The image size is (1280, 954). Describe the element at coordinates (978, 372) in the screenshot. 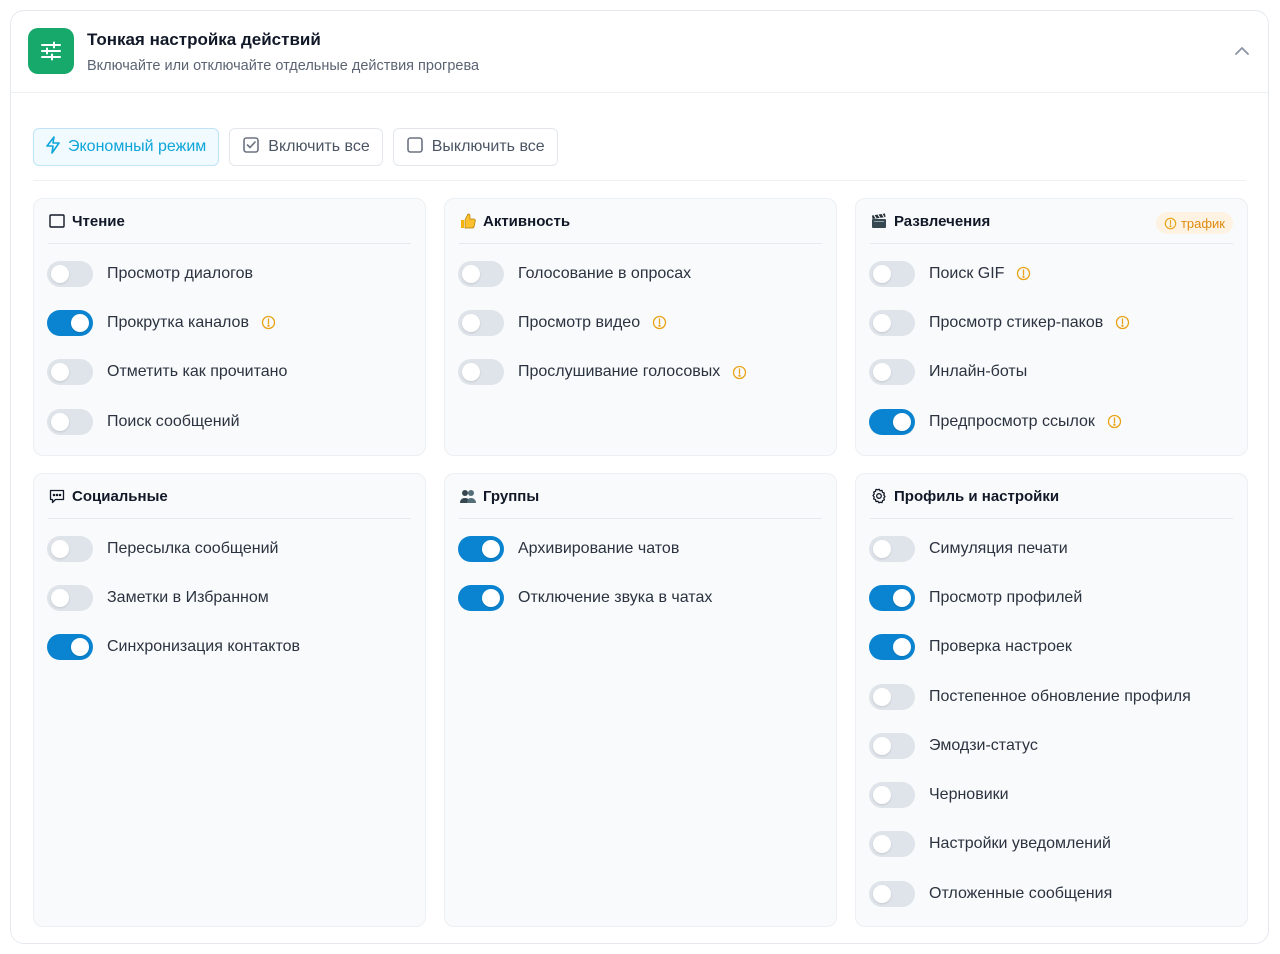

I see `toggle-label: Инлайн-боты` at that location.